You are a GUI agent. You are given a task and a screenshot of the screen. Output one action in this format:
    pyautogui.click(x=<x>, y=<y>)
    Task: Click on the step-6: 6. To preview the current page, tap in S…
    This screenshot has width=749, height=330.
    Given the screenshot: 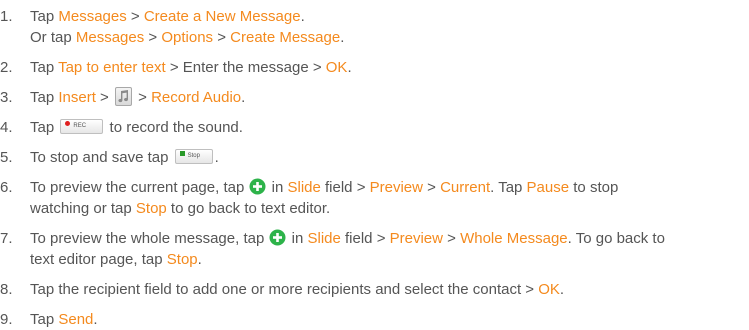 What is the action you would take?
    pyautogui.click(x=374, y=198)
    